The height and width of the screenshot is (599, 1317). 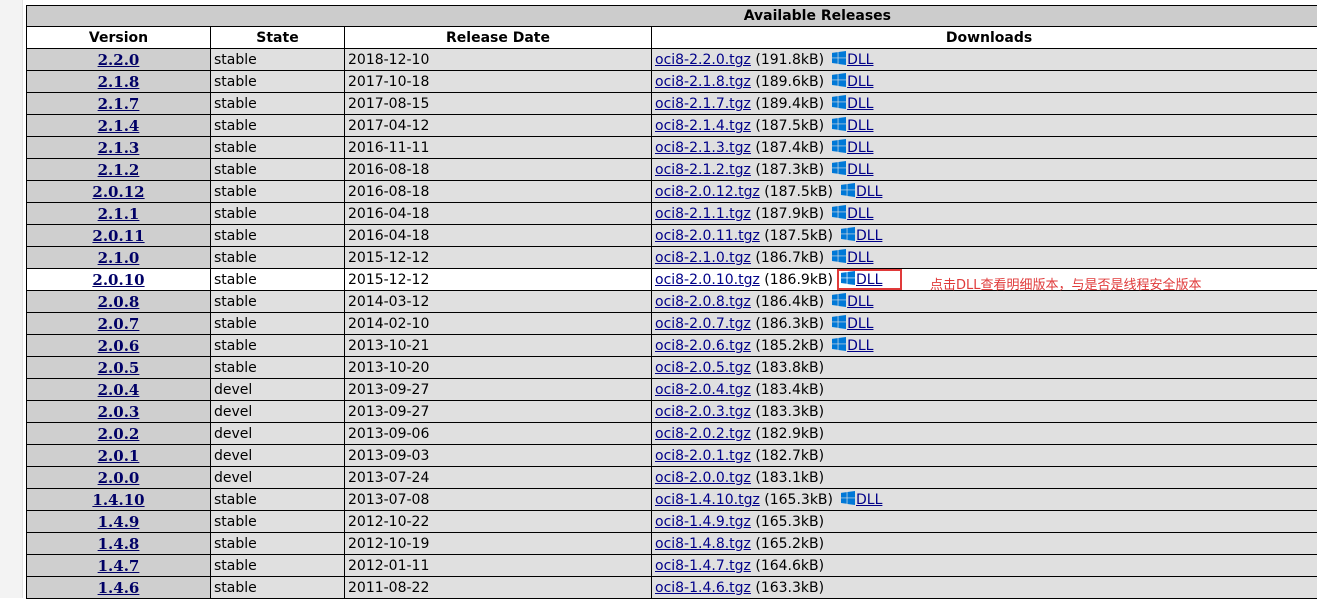 I want to click on version-link: 1.4.10, so click(x=118, y=500).